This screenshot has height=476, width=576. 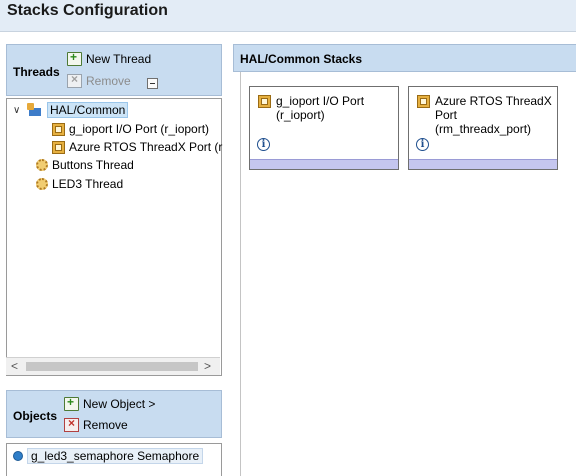 I want to click on tree-horizontal-scrollbar: < >, so click(x=113, y=366).